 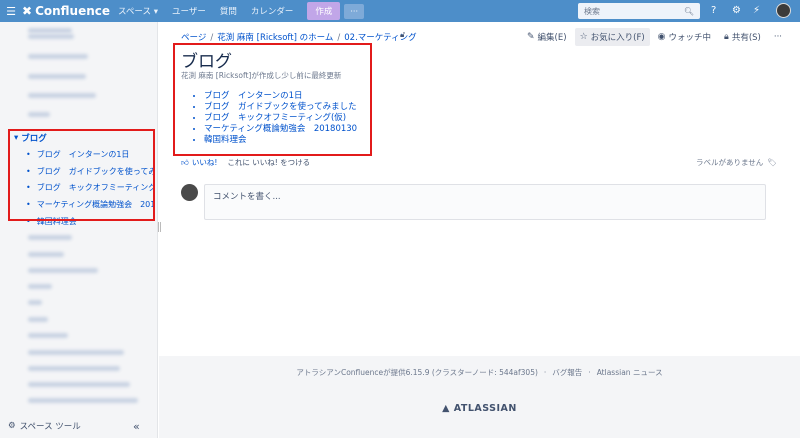 What do you see at coordinates (688, 11) in the screenshot?
I see `search-icon: 🔍︎` at bounding box center [688, 11].